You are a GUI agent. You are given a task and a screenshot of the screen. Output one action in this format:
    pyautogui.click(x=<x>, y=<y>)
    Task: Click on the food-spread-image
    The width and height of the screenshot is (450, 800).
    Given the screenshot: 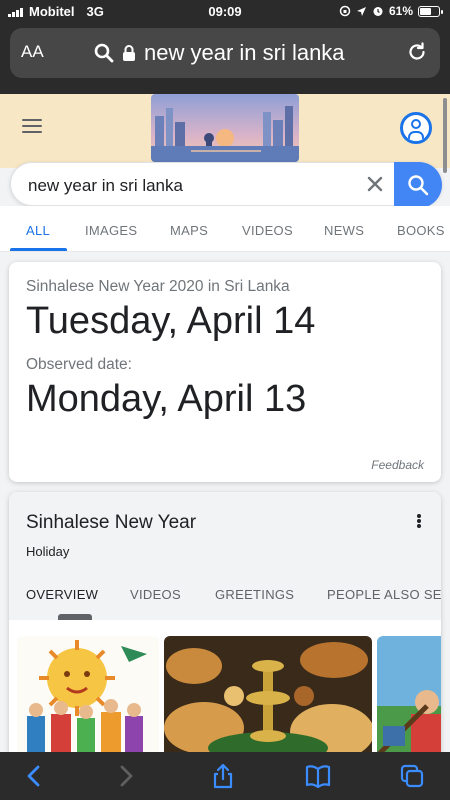 What is the action you would take?
    pyautogui.click(x=268, y=699)
    